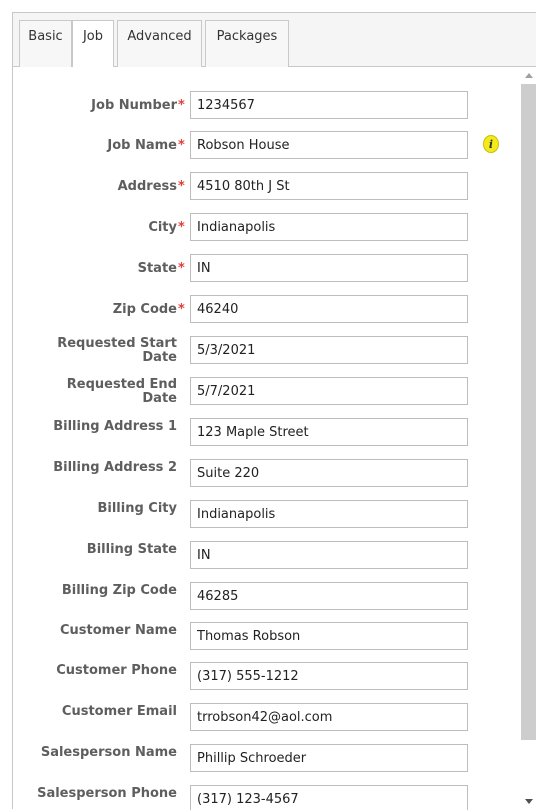  I want to click on info-icon: i, so click(491, 144).